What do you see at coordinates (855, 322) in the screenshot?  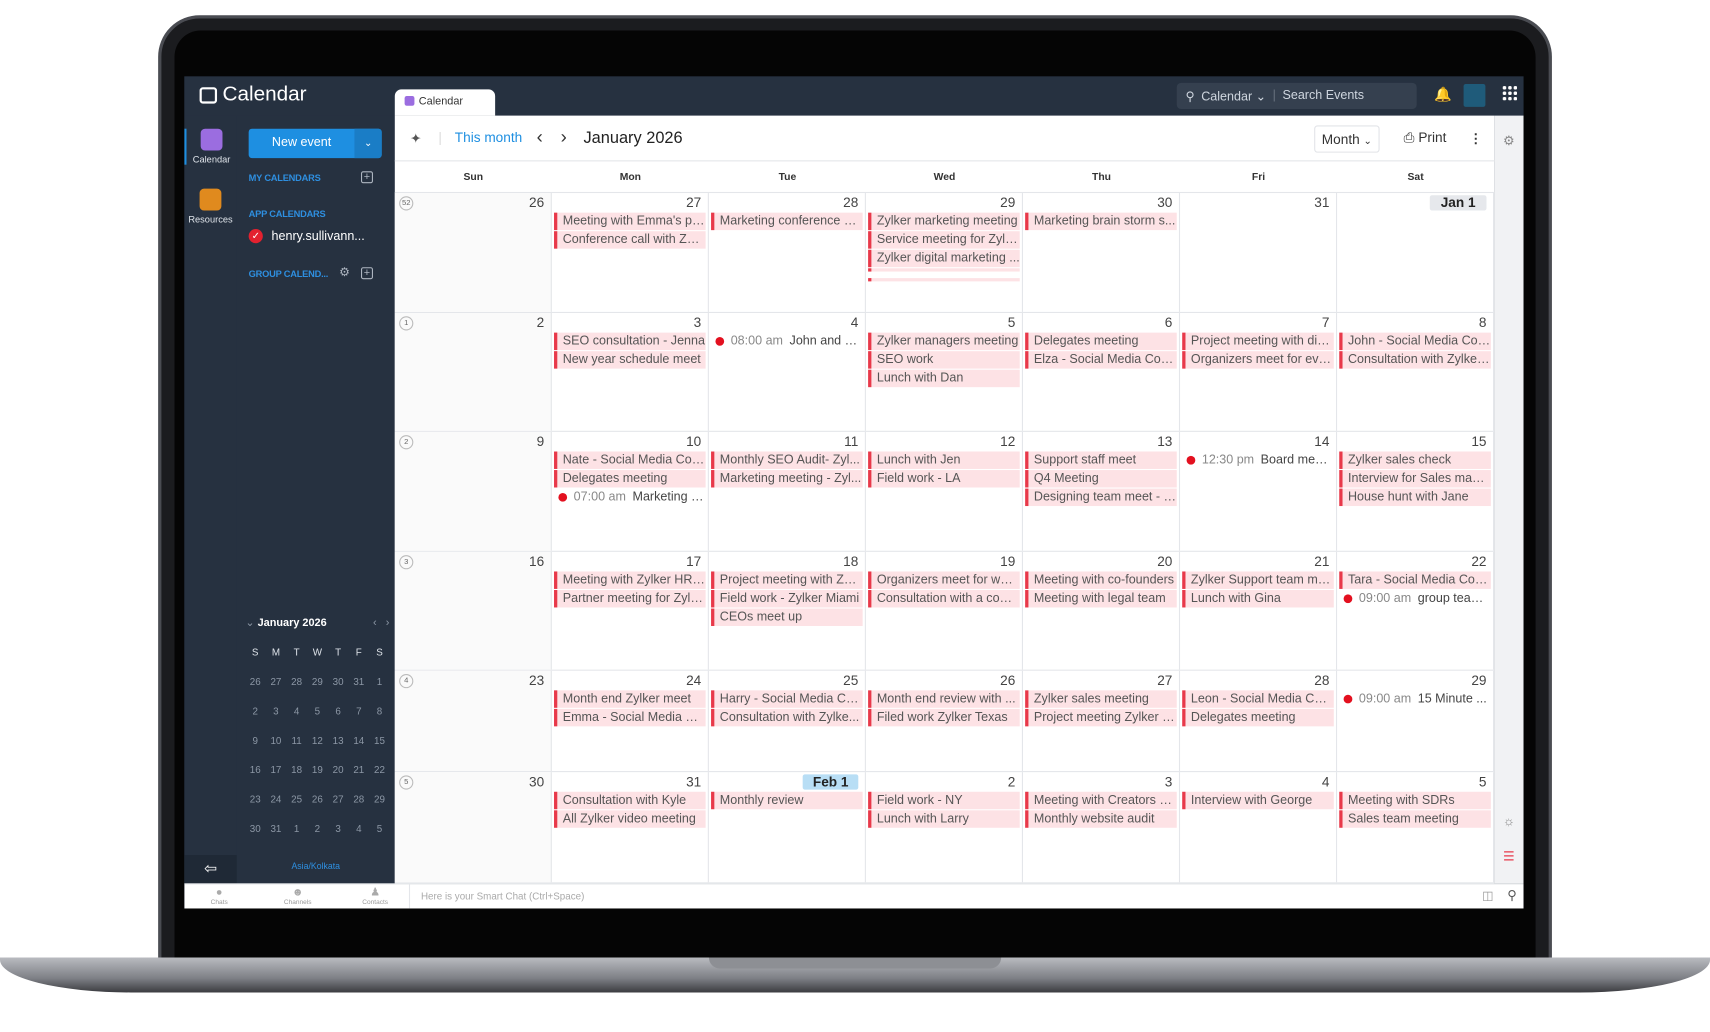 I see `day-number: 4` at bounding box center [855, 322].